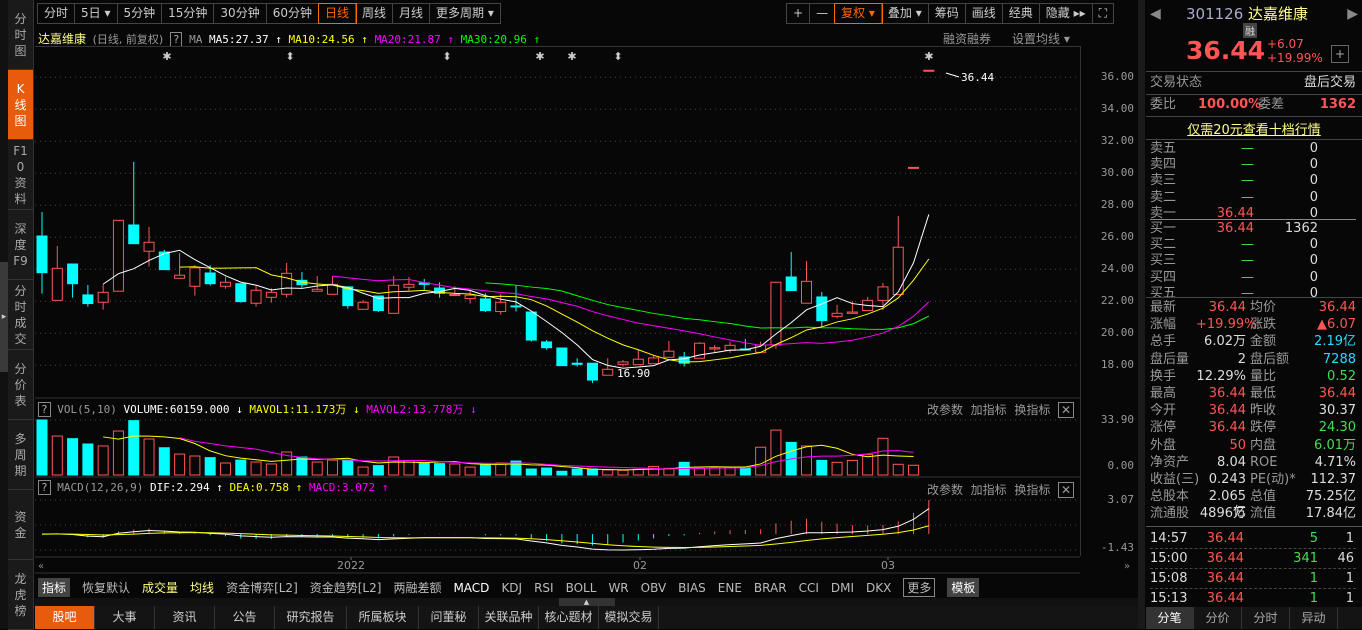 The width and height of the screenshot is (1362, 630). What do you see at coordinates (1117, 109) in the screenshot?
I see `price-tick: 34.00` at bounding box center [1117, 109].